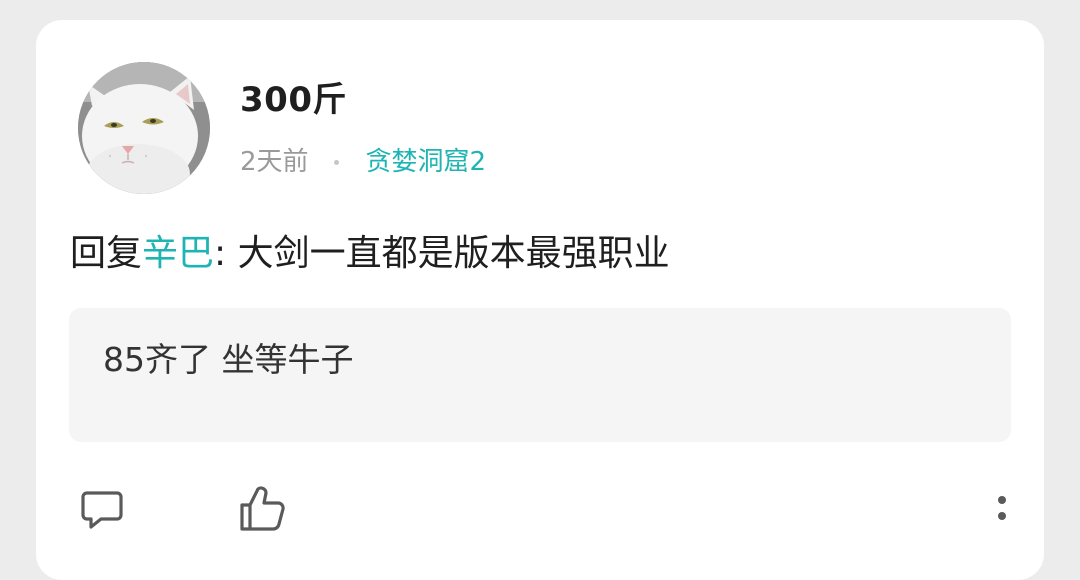 The width and height of the screenshot is (1080, 580). I want to click on reply-content: 回复辛巴: 大剑一直都是版本最强职业, so click(370, 254).